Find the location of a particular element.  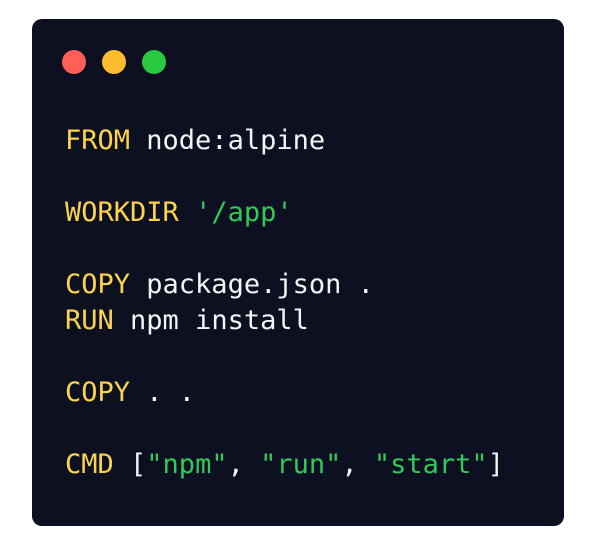

window-controls is located at coordinates (114, 62).